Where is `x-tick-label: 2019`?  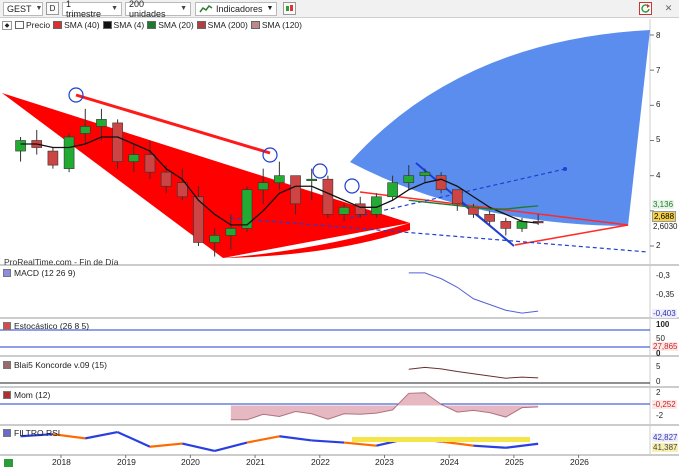 x-tick-label: 2019 is located at coordinates (126, 462).